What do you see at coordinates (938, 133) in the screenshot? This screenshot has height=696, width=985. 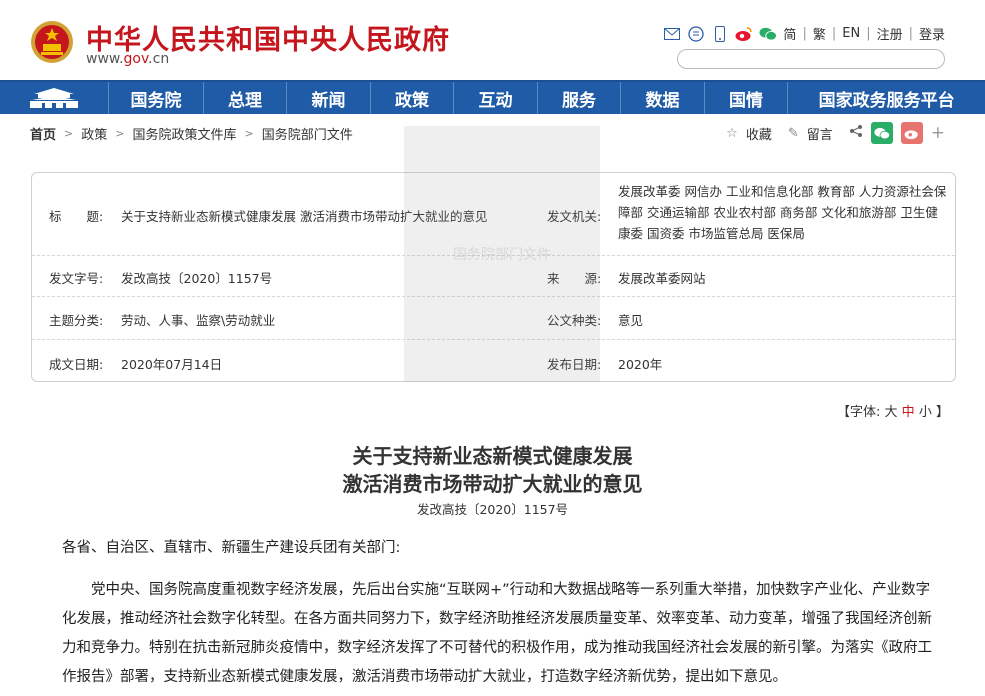 I see `more-share-button: +` at bounding box center [938, 133].